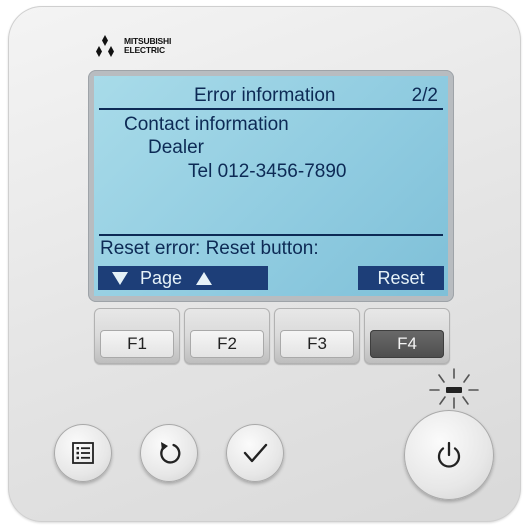 This screenshot has width=529, height=528. I want to click on reset-softkey-label: Reset, so click(401, 277).